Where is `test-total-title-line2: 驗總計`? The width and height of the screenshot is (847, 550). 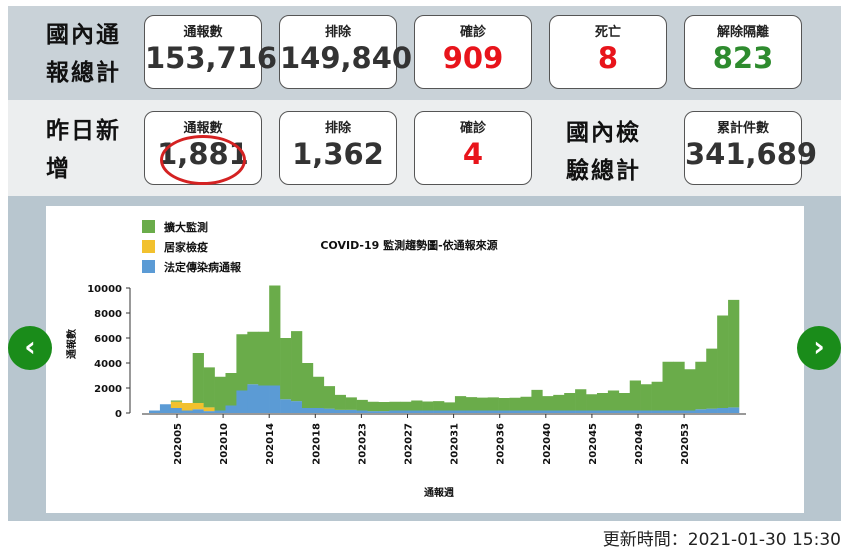 test-total-title-line2: 驗總計 is located at coordinates (603, 171).